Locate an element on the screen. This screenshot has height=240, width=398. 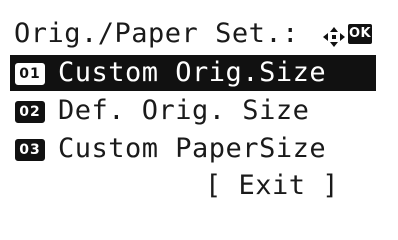
menu-item-label: Custom PaperSize is located at coordinates (192, 148).